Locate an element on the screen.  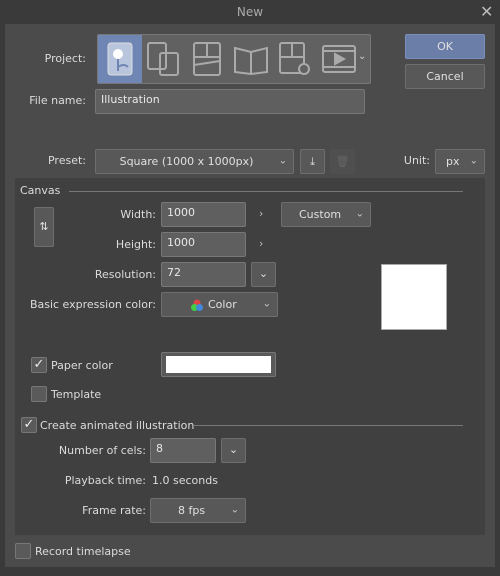
trash-icon: 🗑 is located at coordinates (342, 161).